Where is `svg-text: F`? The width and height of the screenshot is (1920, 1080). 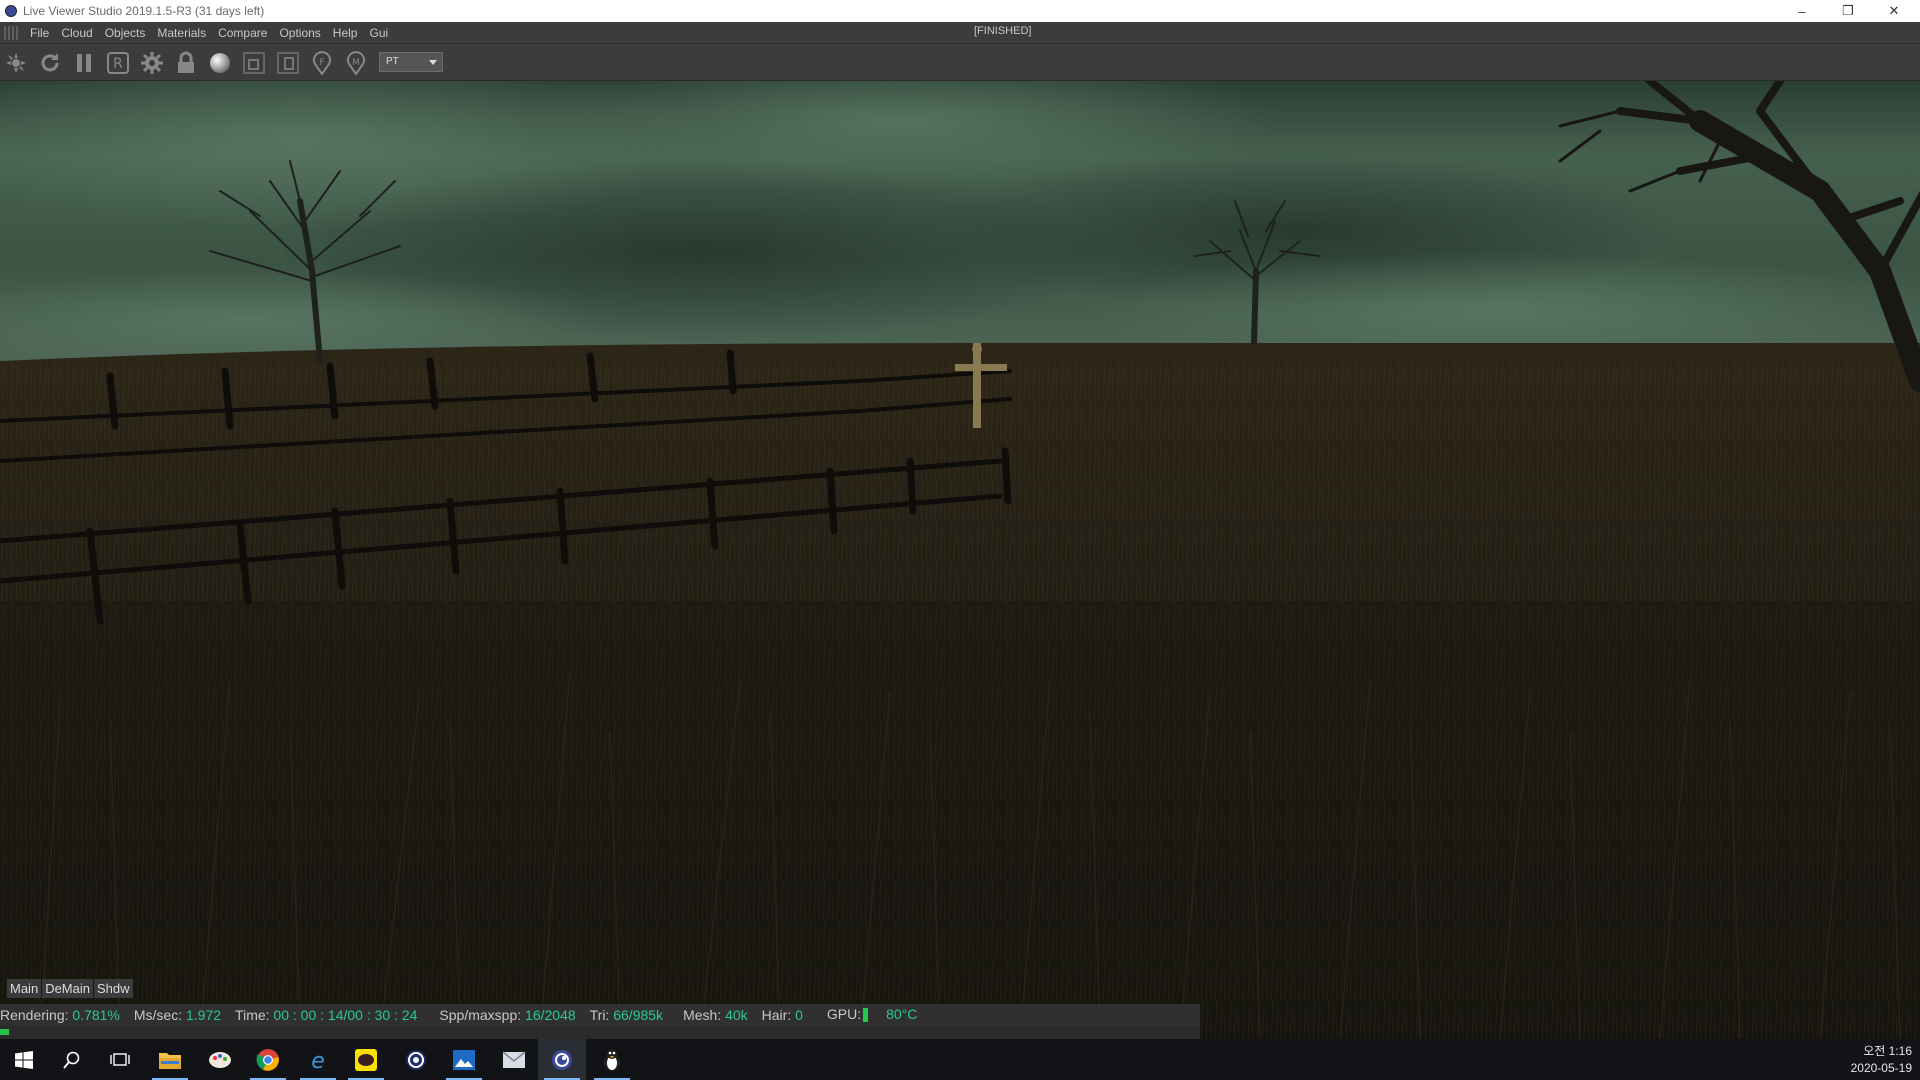 svg-text: F is located at coordinates (321, 63).